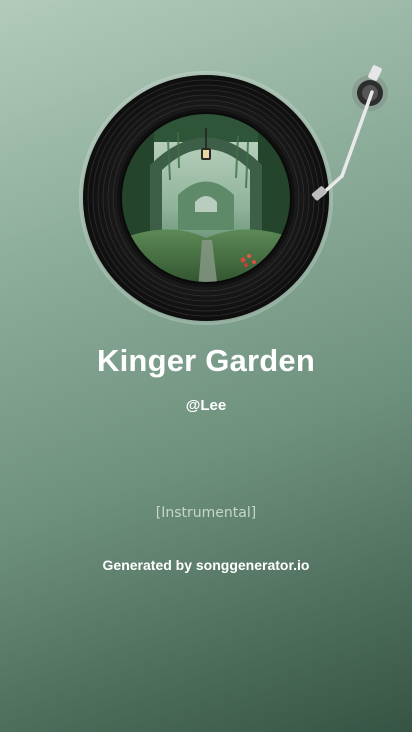 Image resolution: width=412 pixels, height=732 pixels. I want to click on generator-credit: Generated by songgenerator.io, so click(206, 565).